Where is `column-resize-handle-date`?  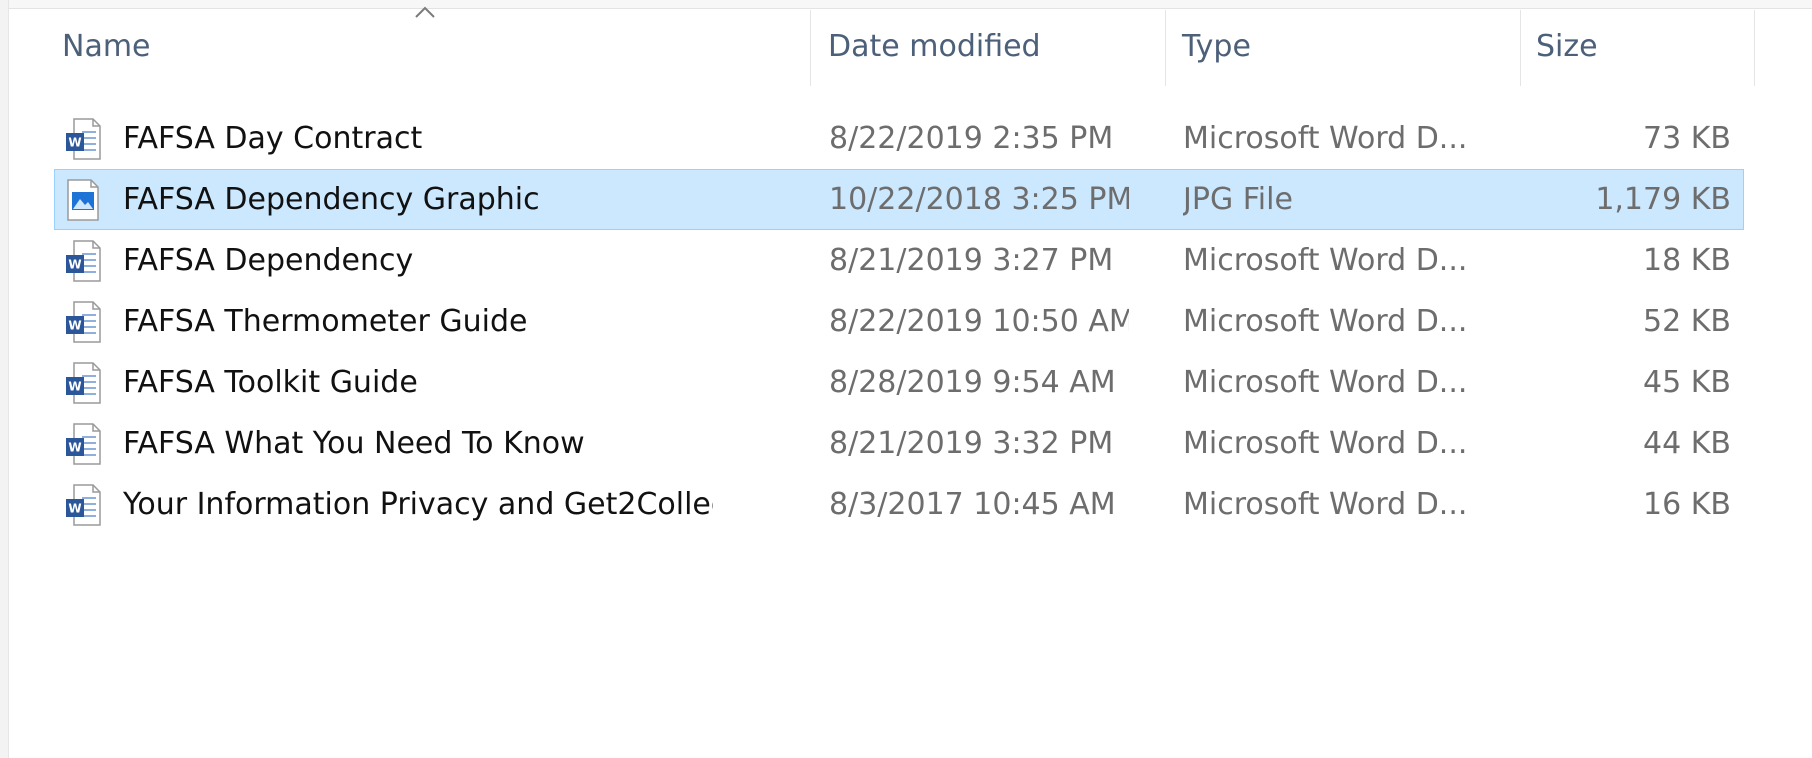
column-resize-handle-date is located at coordinates (1165, 48).